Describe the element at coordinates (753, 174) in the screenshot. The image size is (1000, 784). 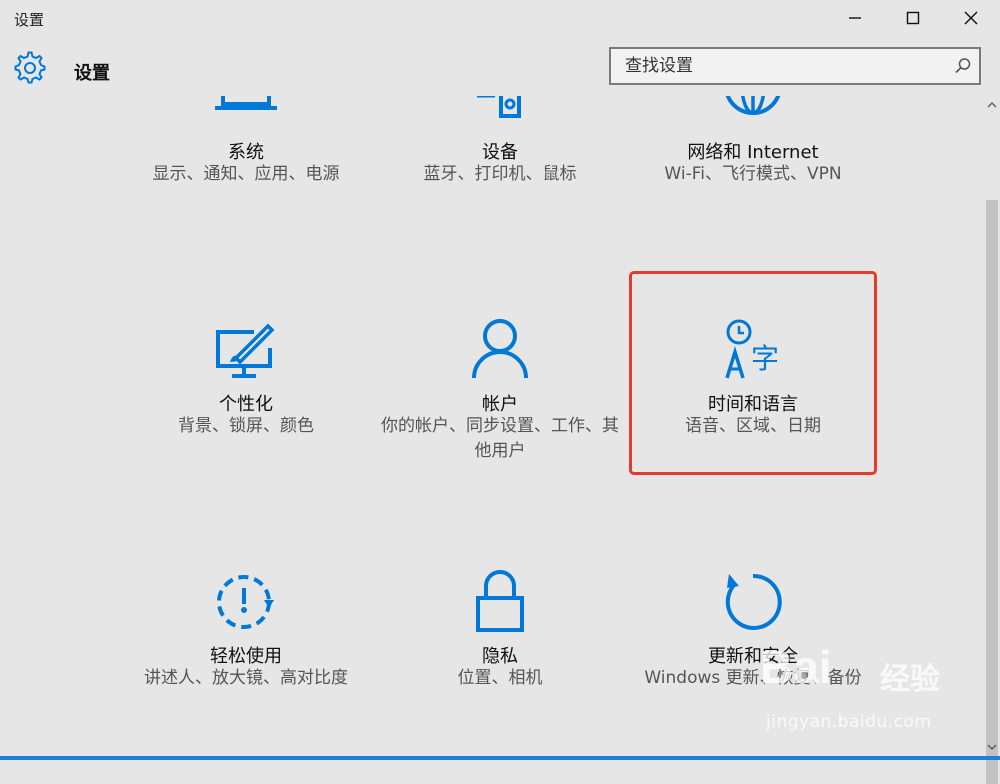
I see `tile-desc: Wi-Fi、飞行模式、VPN` at that location.